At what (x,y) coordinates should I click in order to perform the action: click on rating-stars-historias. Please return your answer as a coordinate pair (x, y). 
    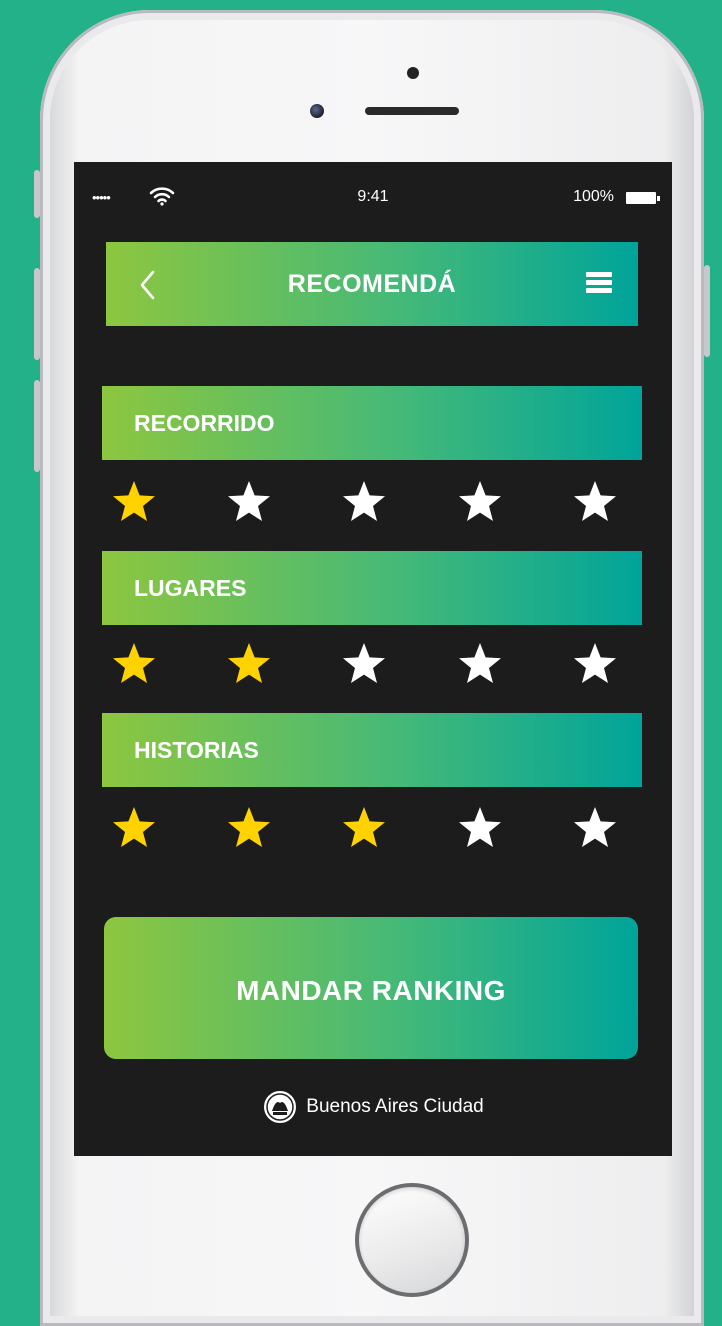
    Looking at the image, I should click on (380, 832).